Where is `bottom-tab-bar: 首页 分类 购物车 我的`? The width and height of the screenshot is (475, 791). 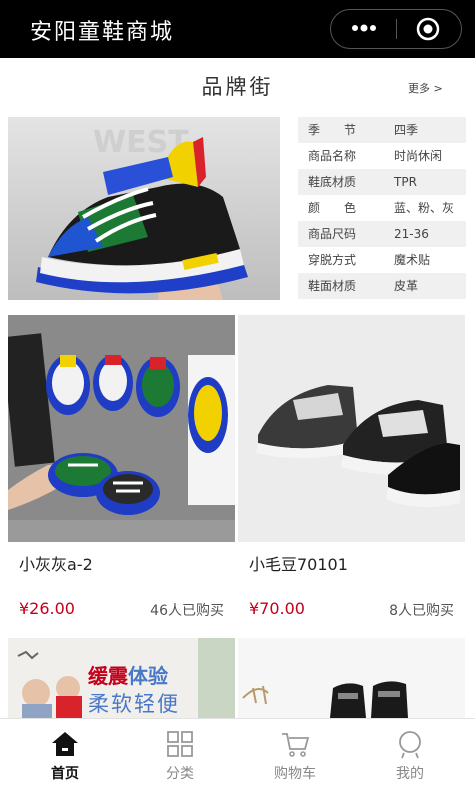
bottom-tab-bar: 首页 分类 购物车 我的 is located at coordinates (237, 754).